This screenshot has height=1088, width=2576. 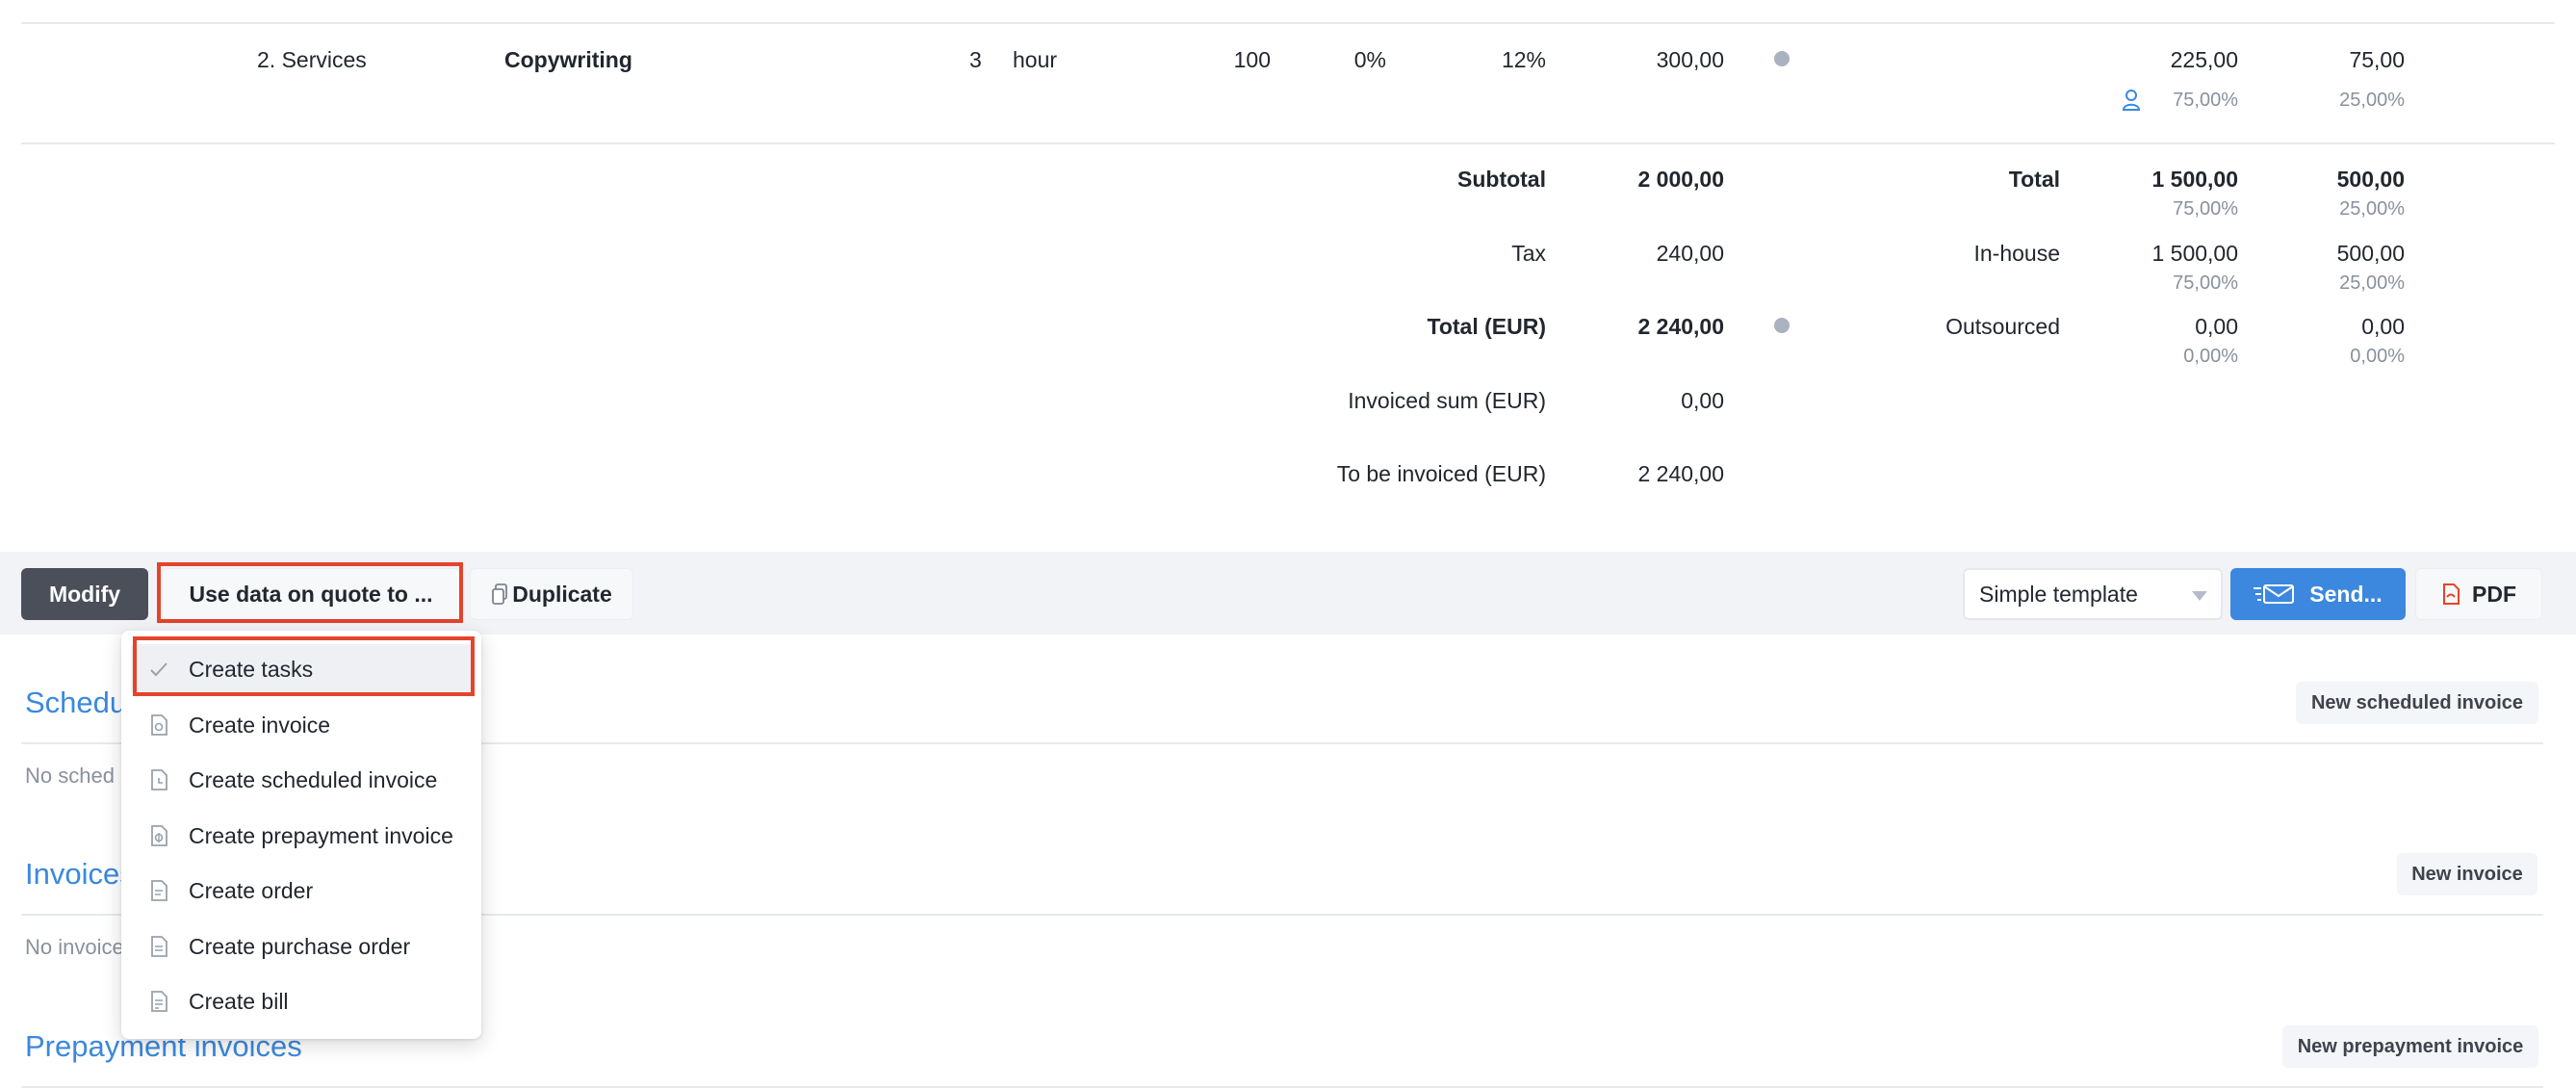 I want to click on split-inhouse-a-pct: 75,00%, so click(x=2205, y=283).